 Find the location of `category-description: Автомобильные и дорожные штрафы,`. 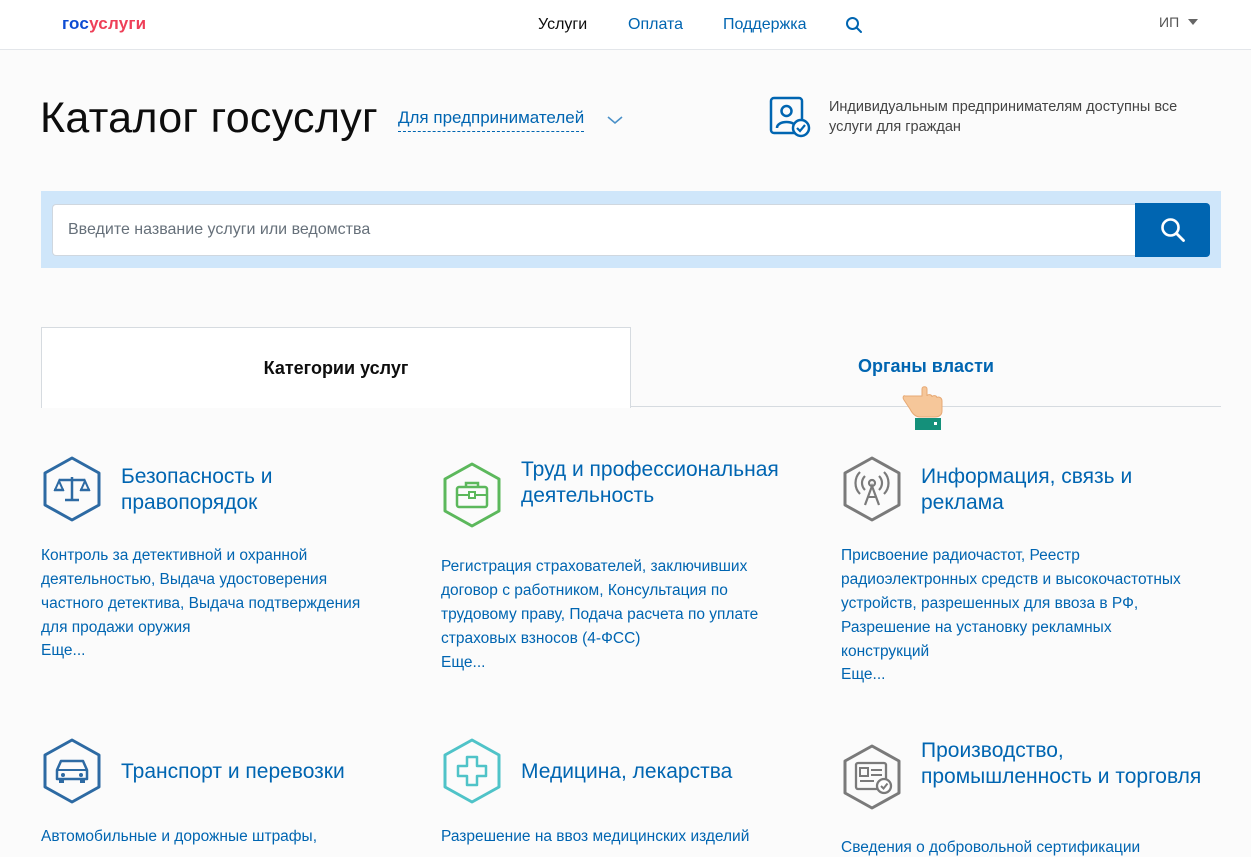

category-description: Автомобильные и дорожные штрафы, is located at coordinates (213, 837).